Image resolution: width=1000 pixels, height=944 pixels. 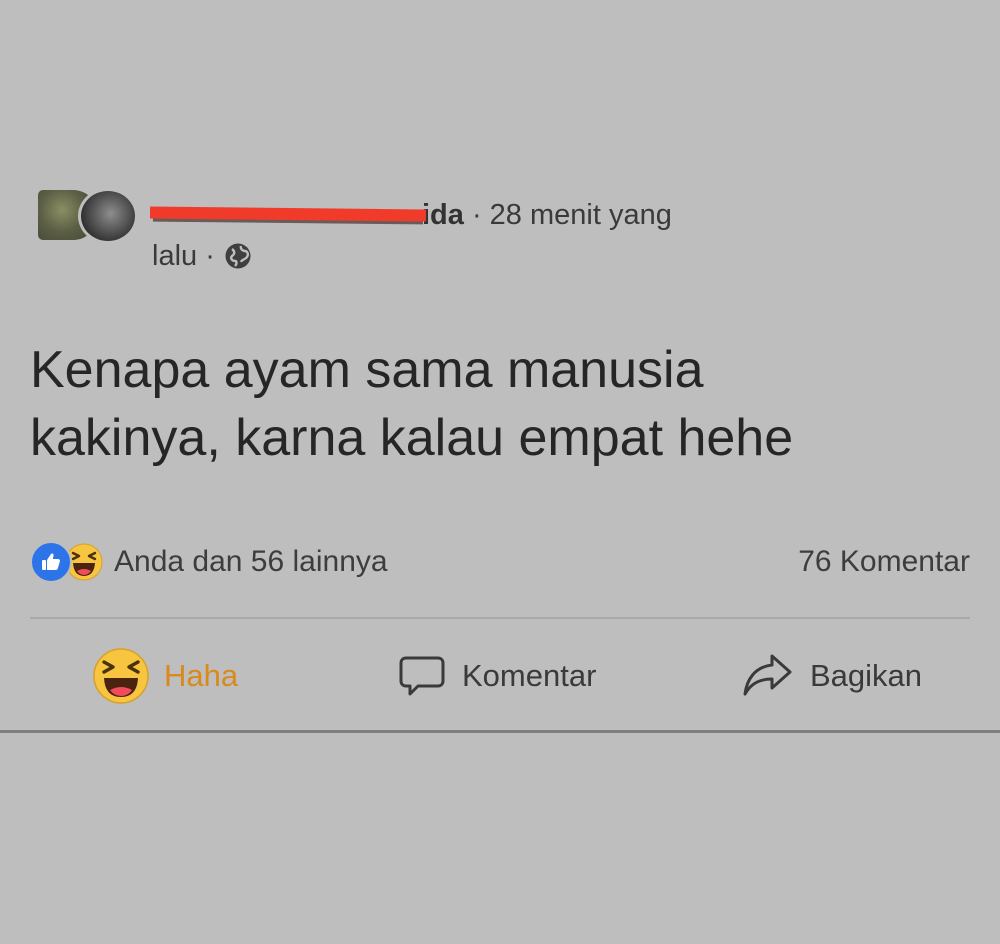 I want to click on profile-picture, so click(x=108, y=216).